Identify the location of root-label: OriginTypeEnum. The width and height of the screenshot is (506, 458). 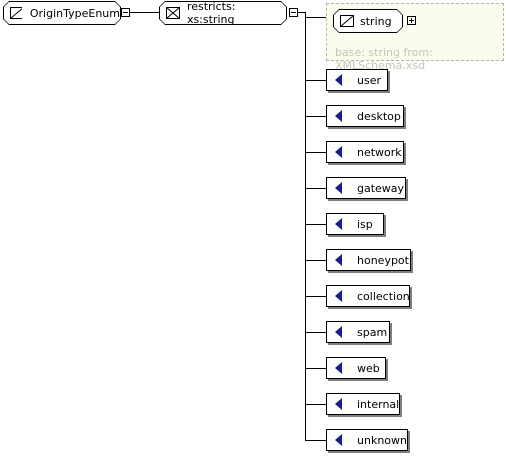
(74, 13).